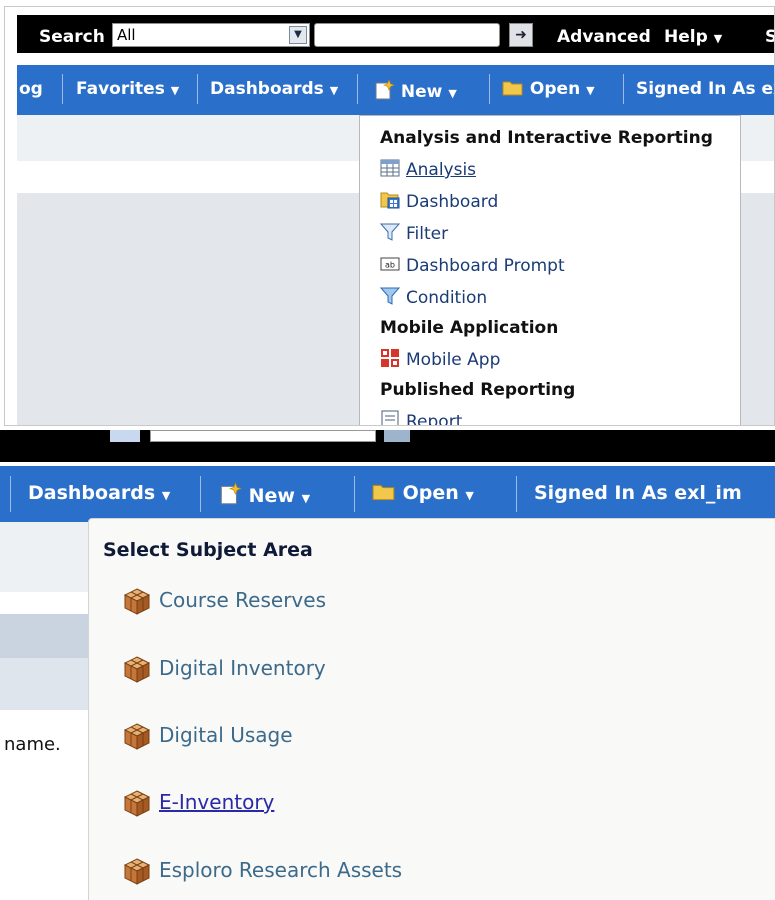 This screenshot has width=775, height=900. Describe the element at coordinates (383, 492) in the screenshot. I see `folder-icon` at that location.